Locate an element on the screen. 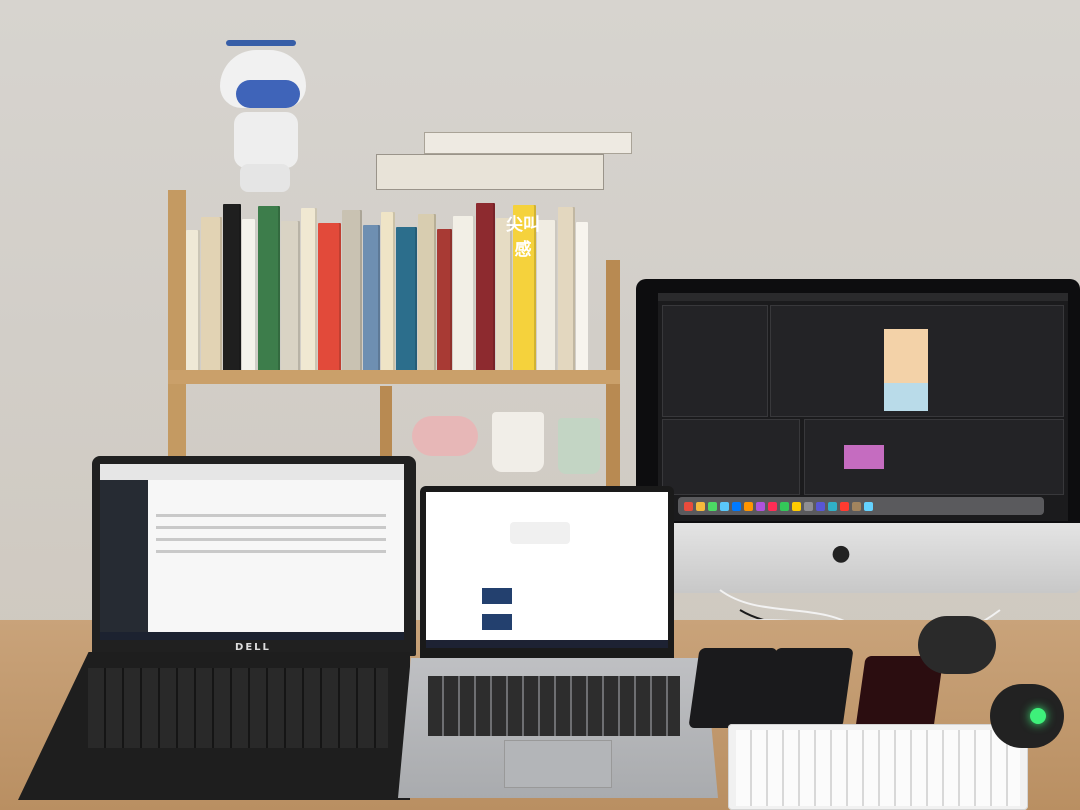  hp-laptop is located at coordinates (558, 642).